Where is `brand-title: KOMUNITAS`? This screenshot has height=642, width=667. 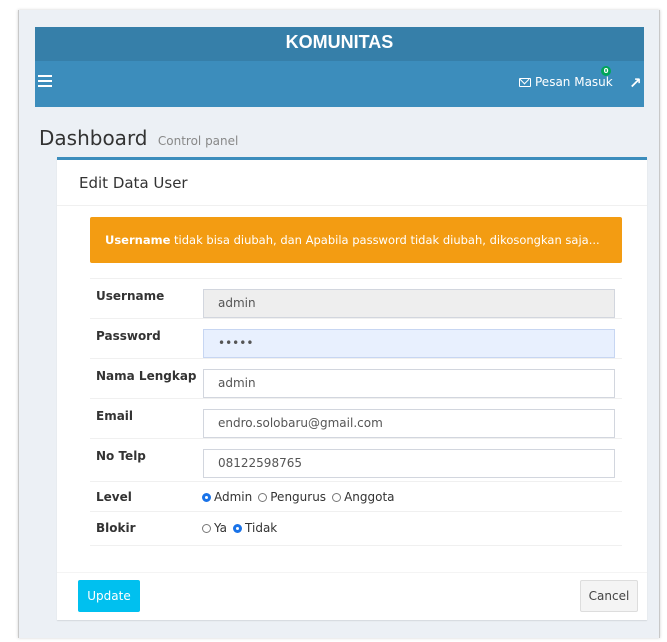 brand-title: KOMUNITAS is located at coordinates (339, 42).